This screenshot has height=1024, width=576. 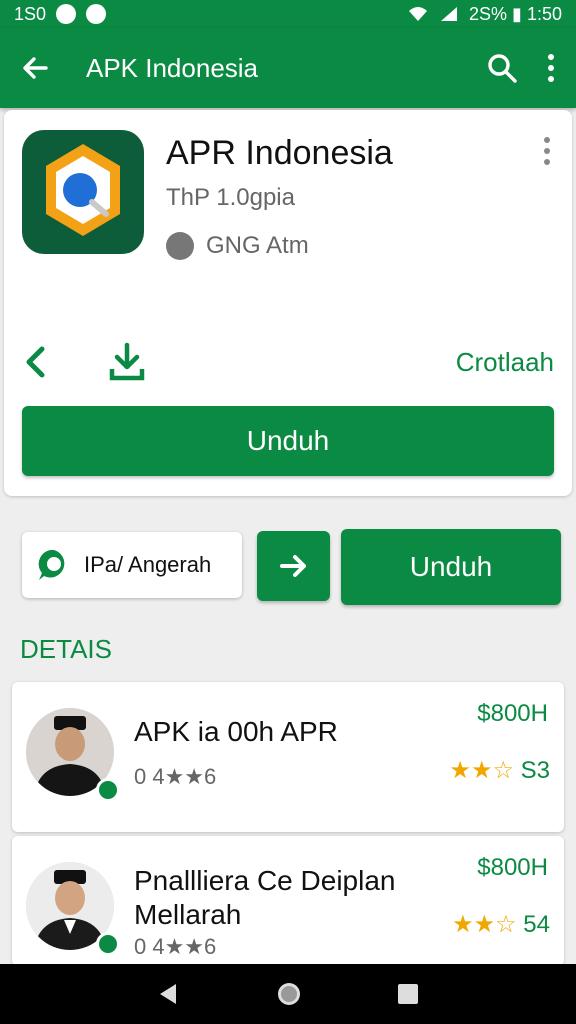 I want to click on arrow-button, so click(x=293, y=566).